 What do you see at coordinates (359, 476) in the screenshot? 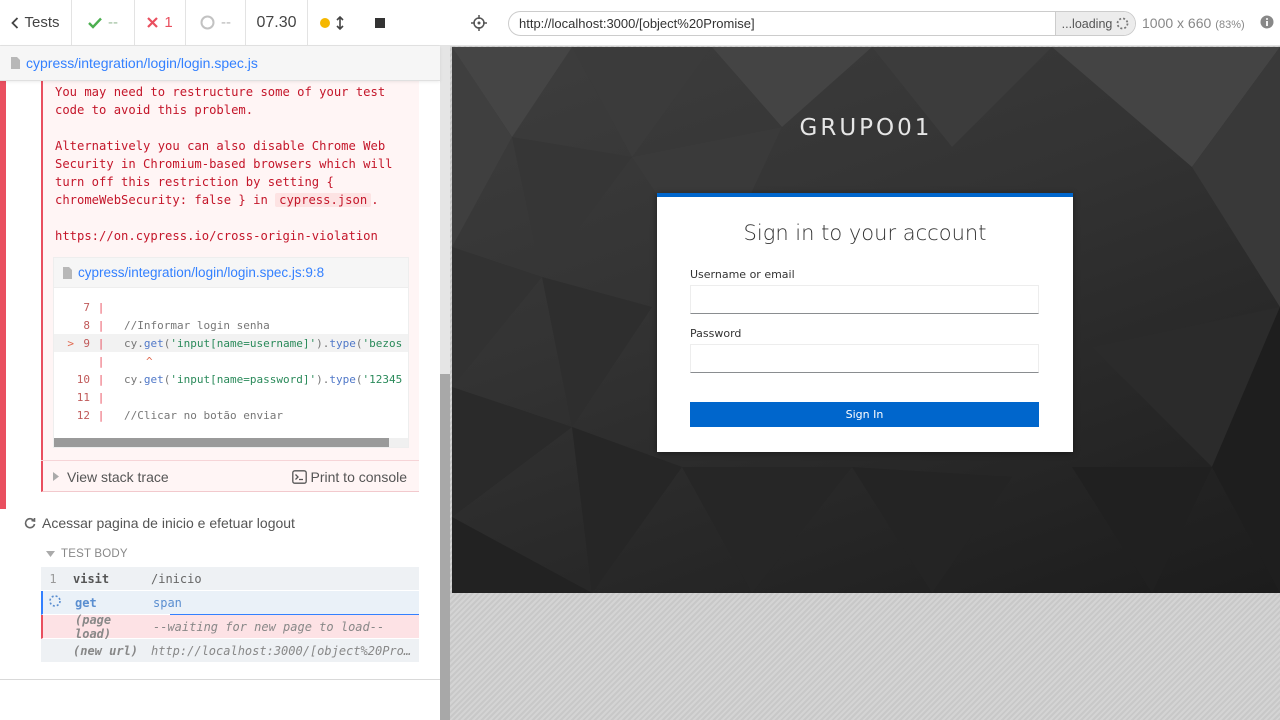
I see `print-to-console-label: Print to console` at bounding box center [359, 476].